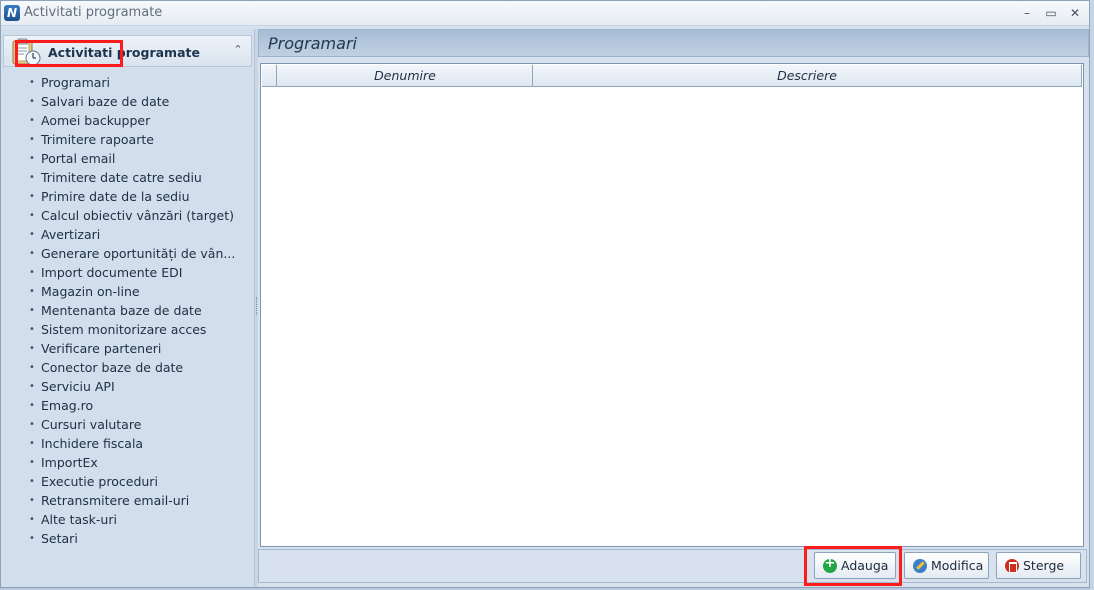  Describe the element at coordinates (136, 329) in the screenshot. I see `nav-item-sistem-monitorizare-acces: Sistem monitorizare acces` at that location.